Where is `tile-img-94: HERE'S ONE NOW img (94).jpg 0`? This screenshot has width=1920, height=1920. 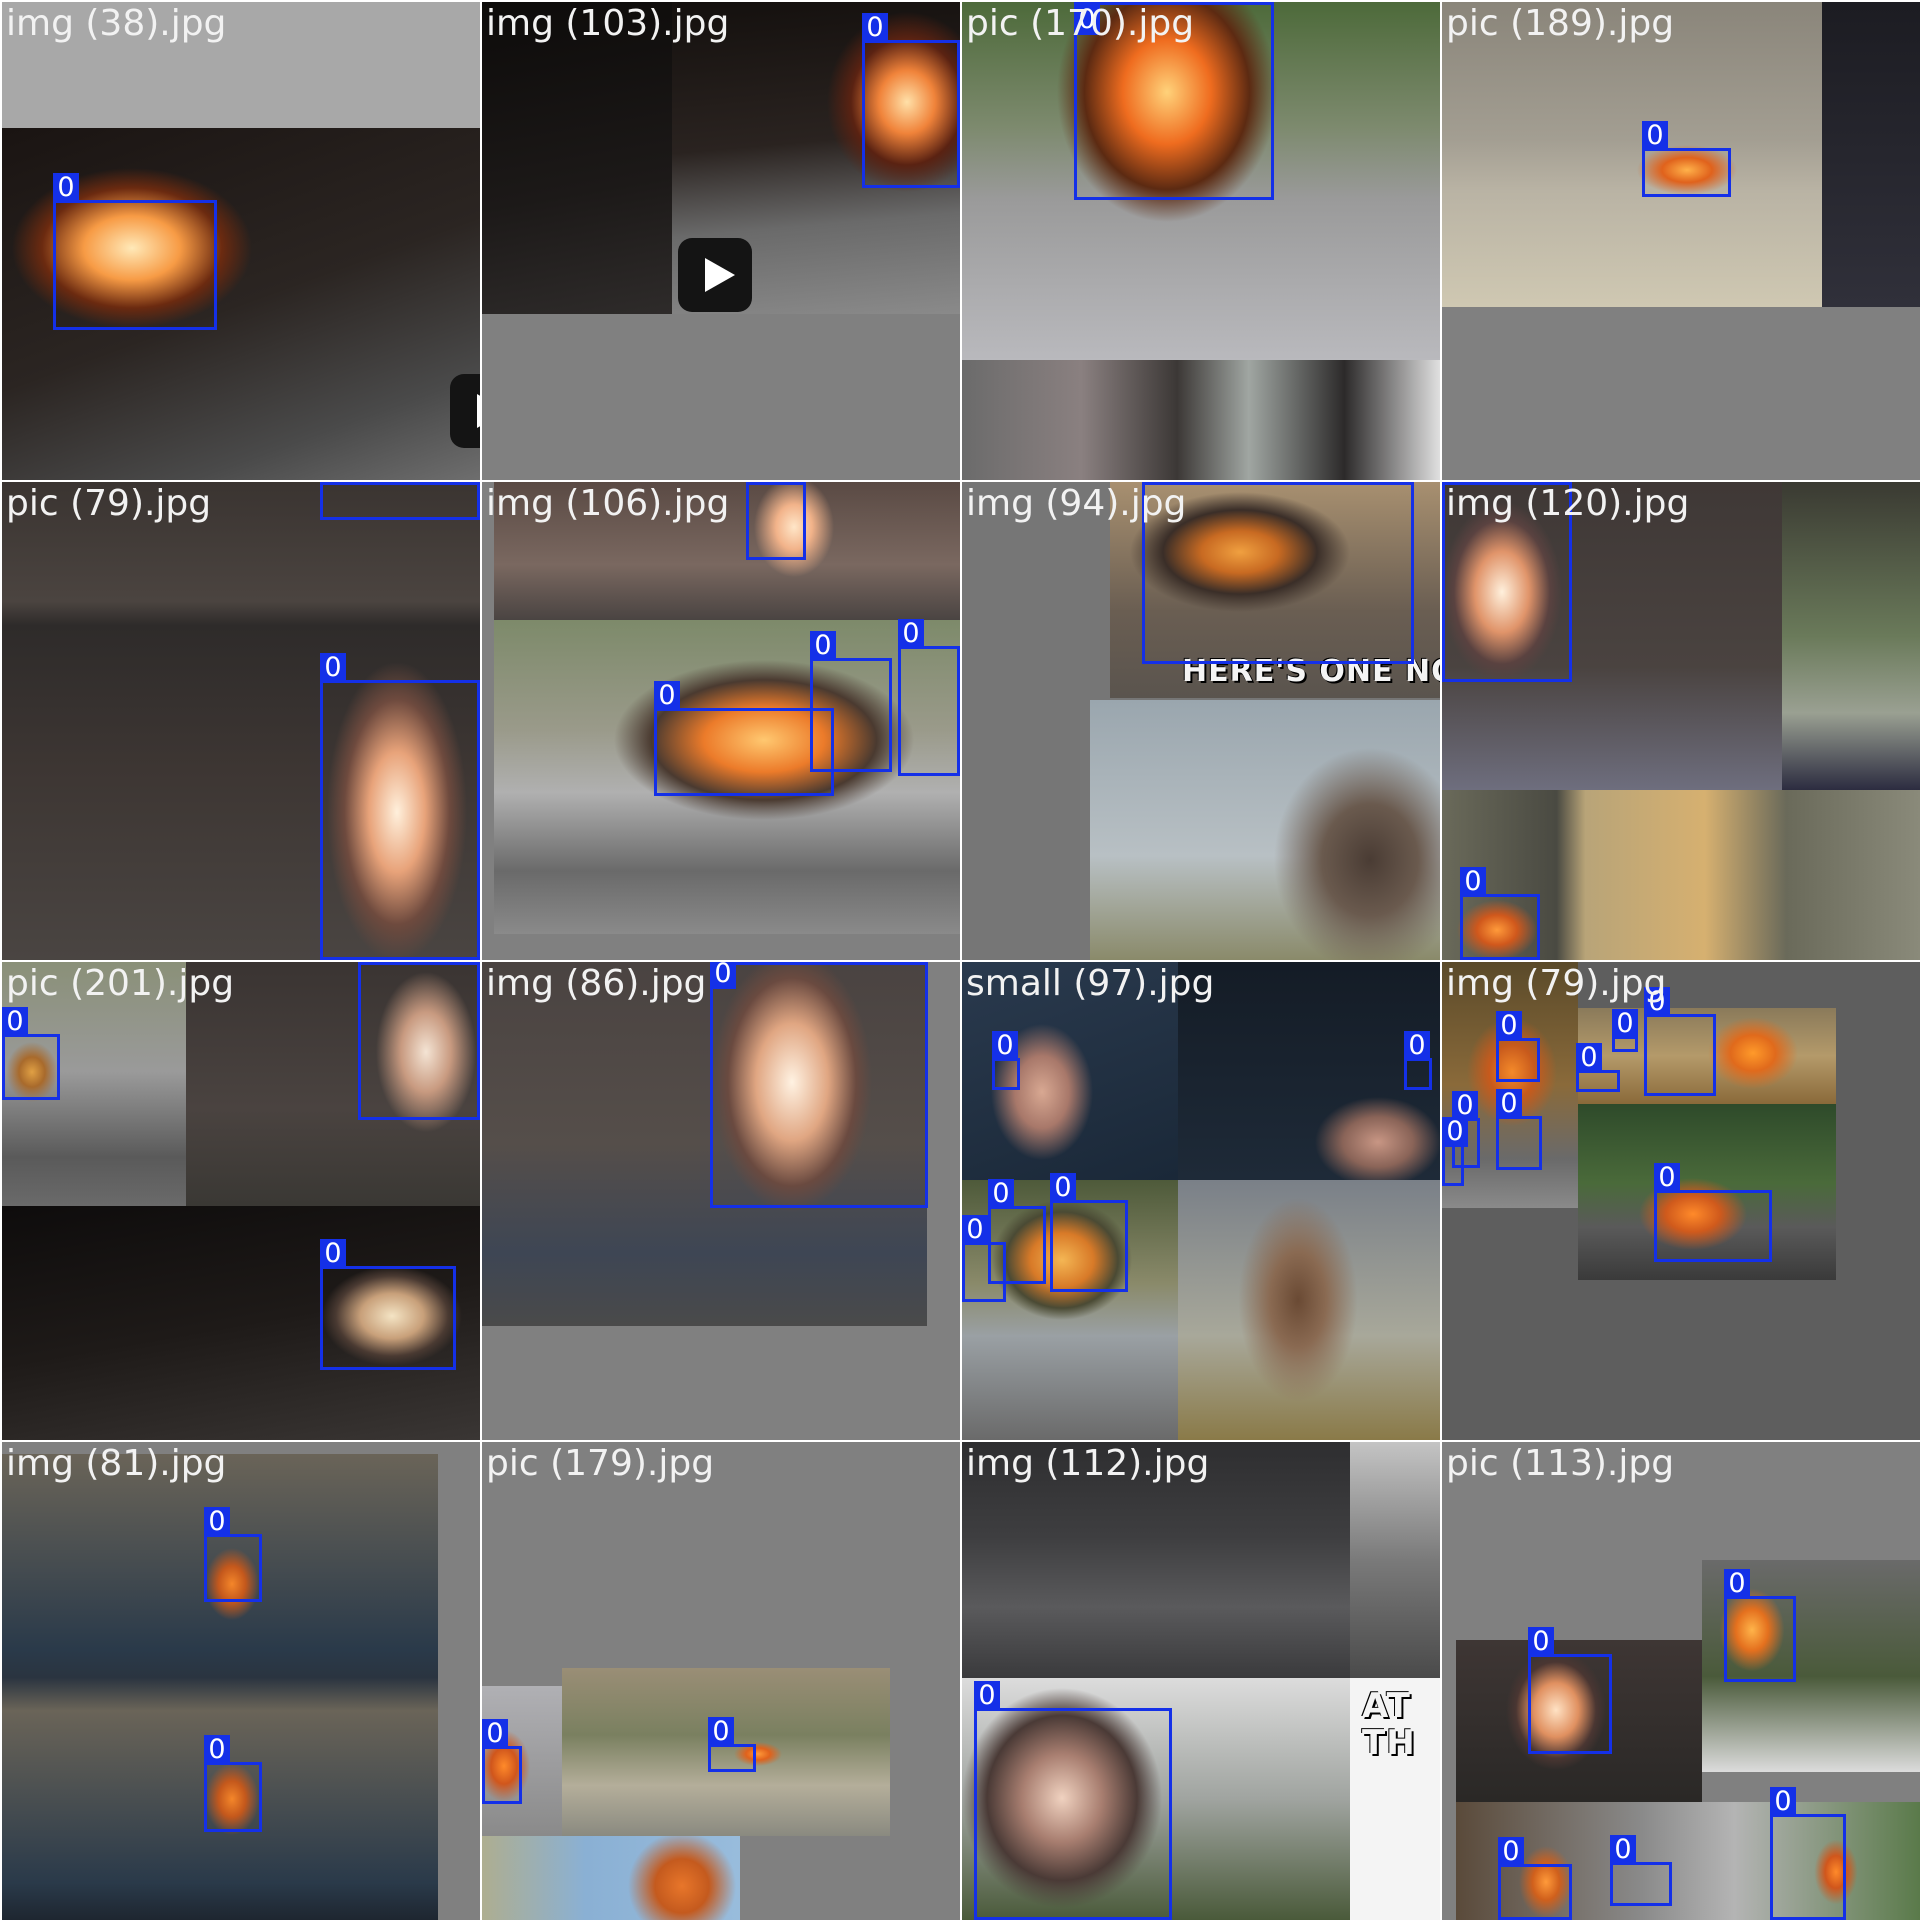 tile-img-94: HERE'S ONE NOW img (94).jpg 0 is located at coordinates (1201, 721).